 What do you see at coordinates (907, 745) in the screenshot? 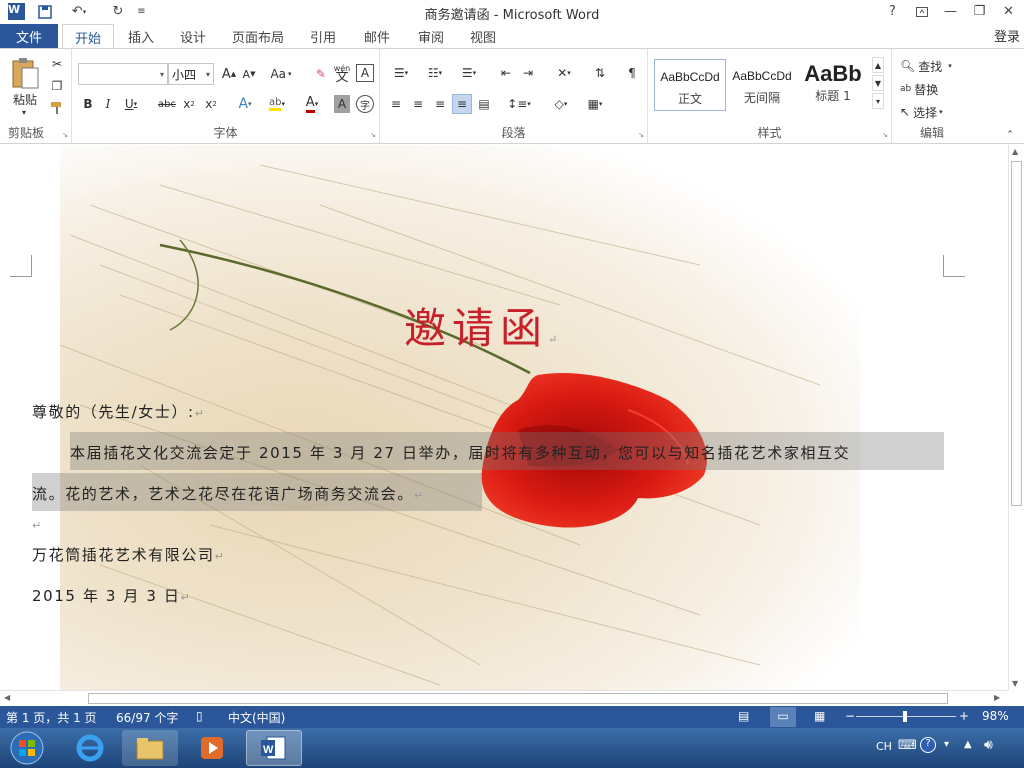
I see `keyboard-icon: ⌨` at bounding box center [907, 745].